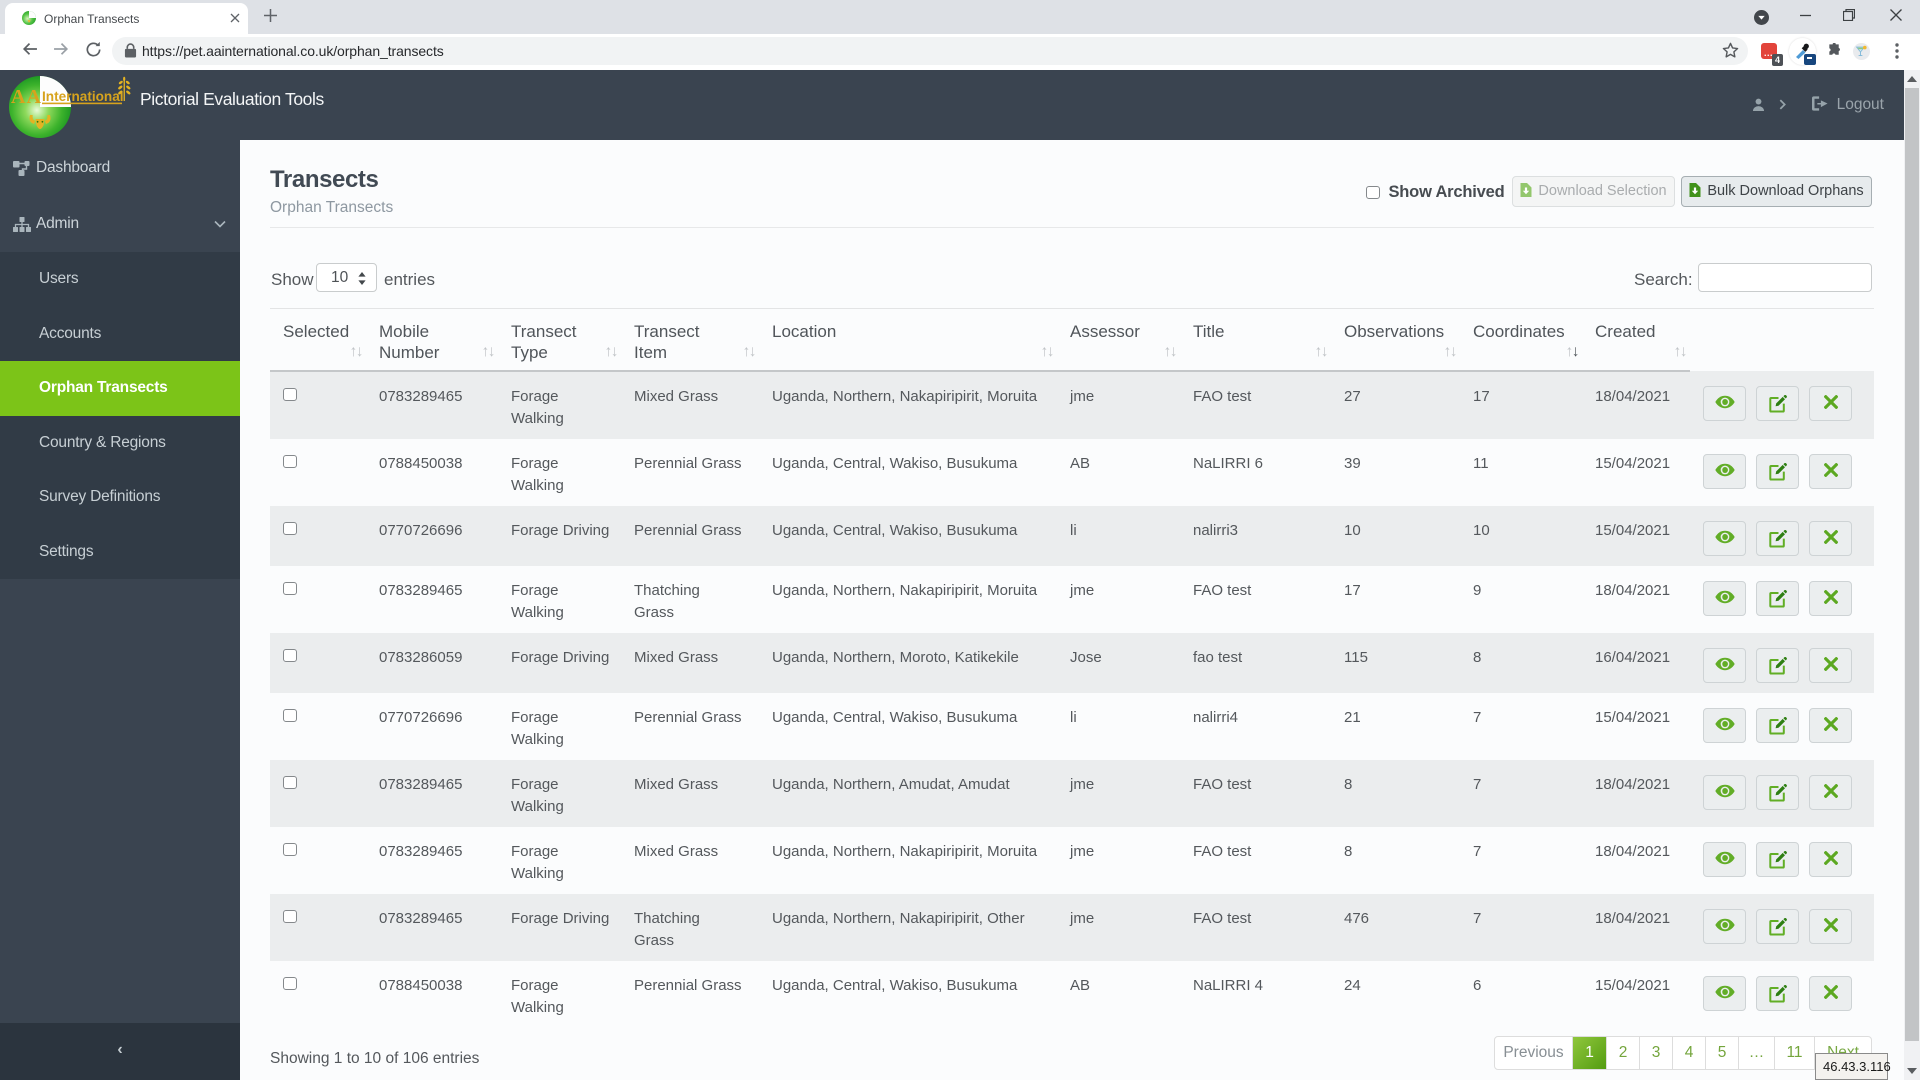  I want to click on svg-text: International, so click(83, 96).